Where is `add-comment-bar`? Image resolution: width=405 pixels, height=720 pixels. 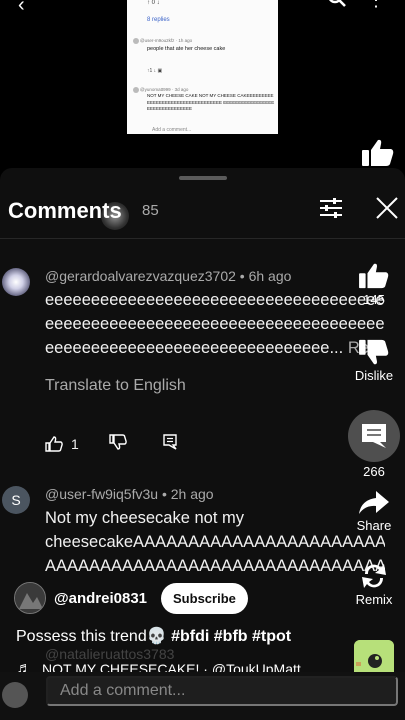 add-comment-bar is located at coordinates (202, 696).